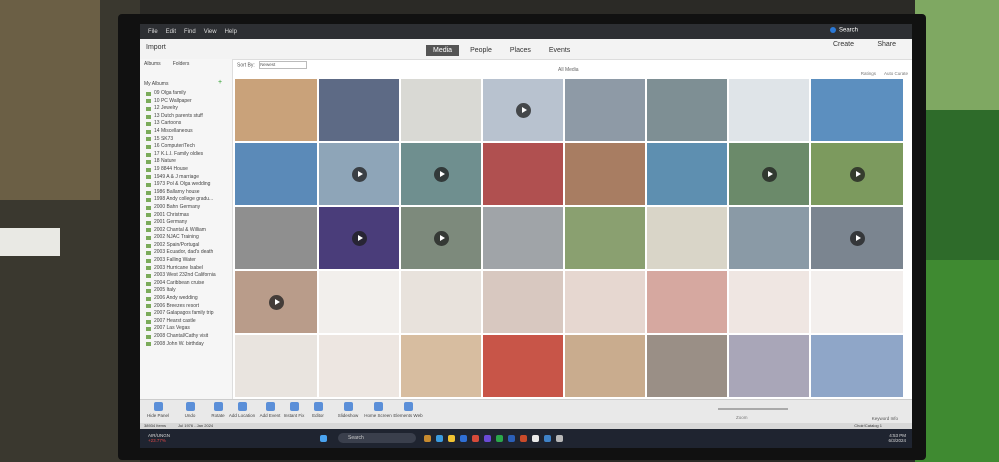 Image resolution: width=999 pixels, height=462 pixels. What do you see at coordinates (189, 322) in the screenshot?
I see `sidebar-album-item: 2007 Hearst castle` at bounding box center [189, 322].